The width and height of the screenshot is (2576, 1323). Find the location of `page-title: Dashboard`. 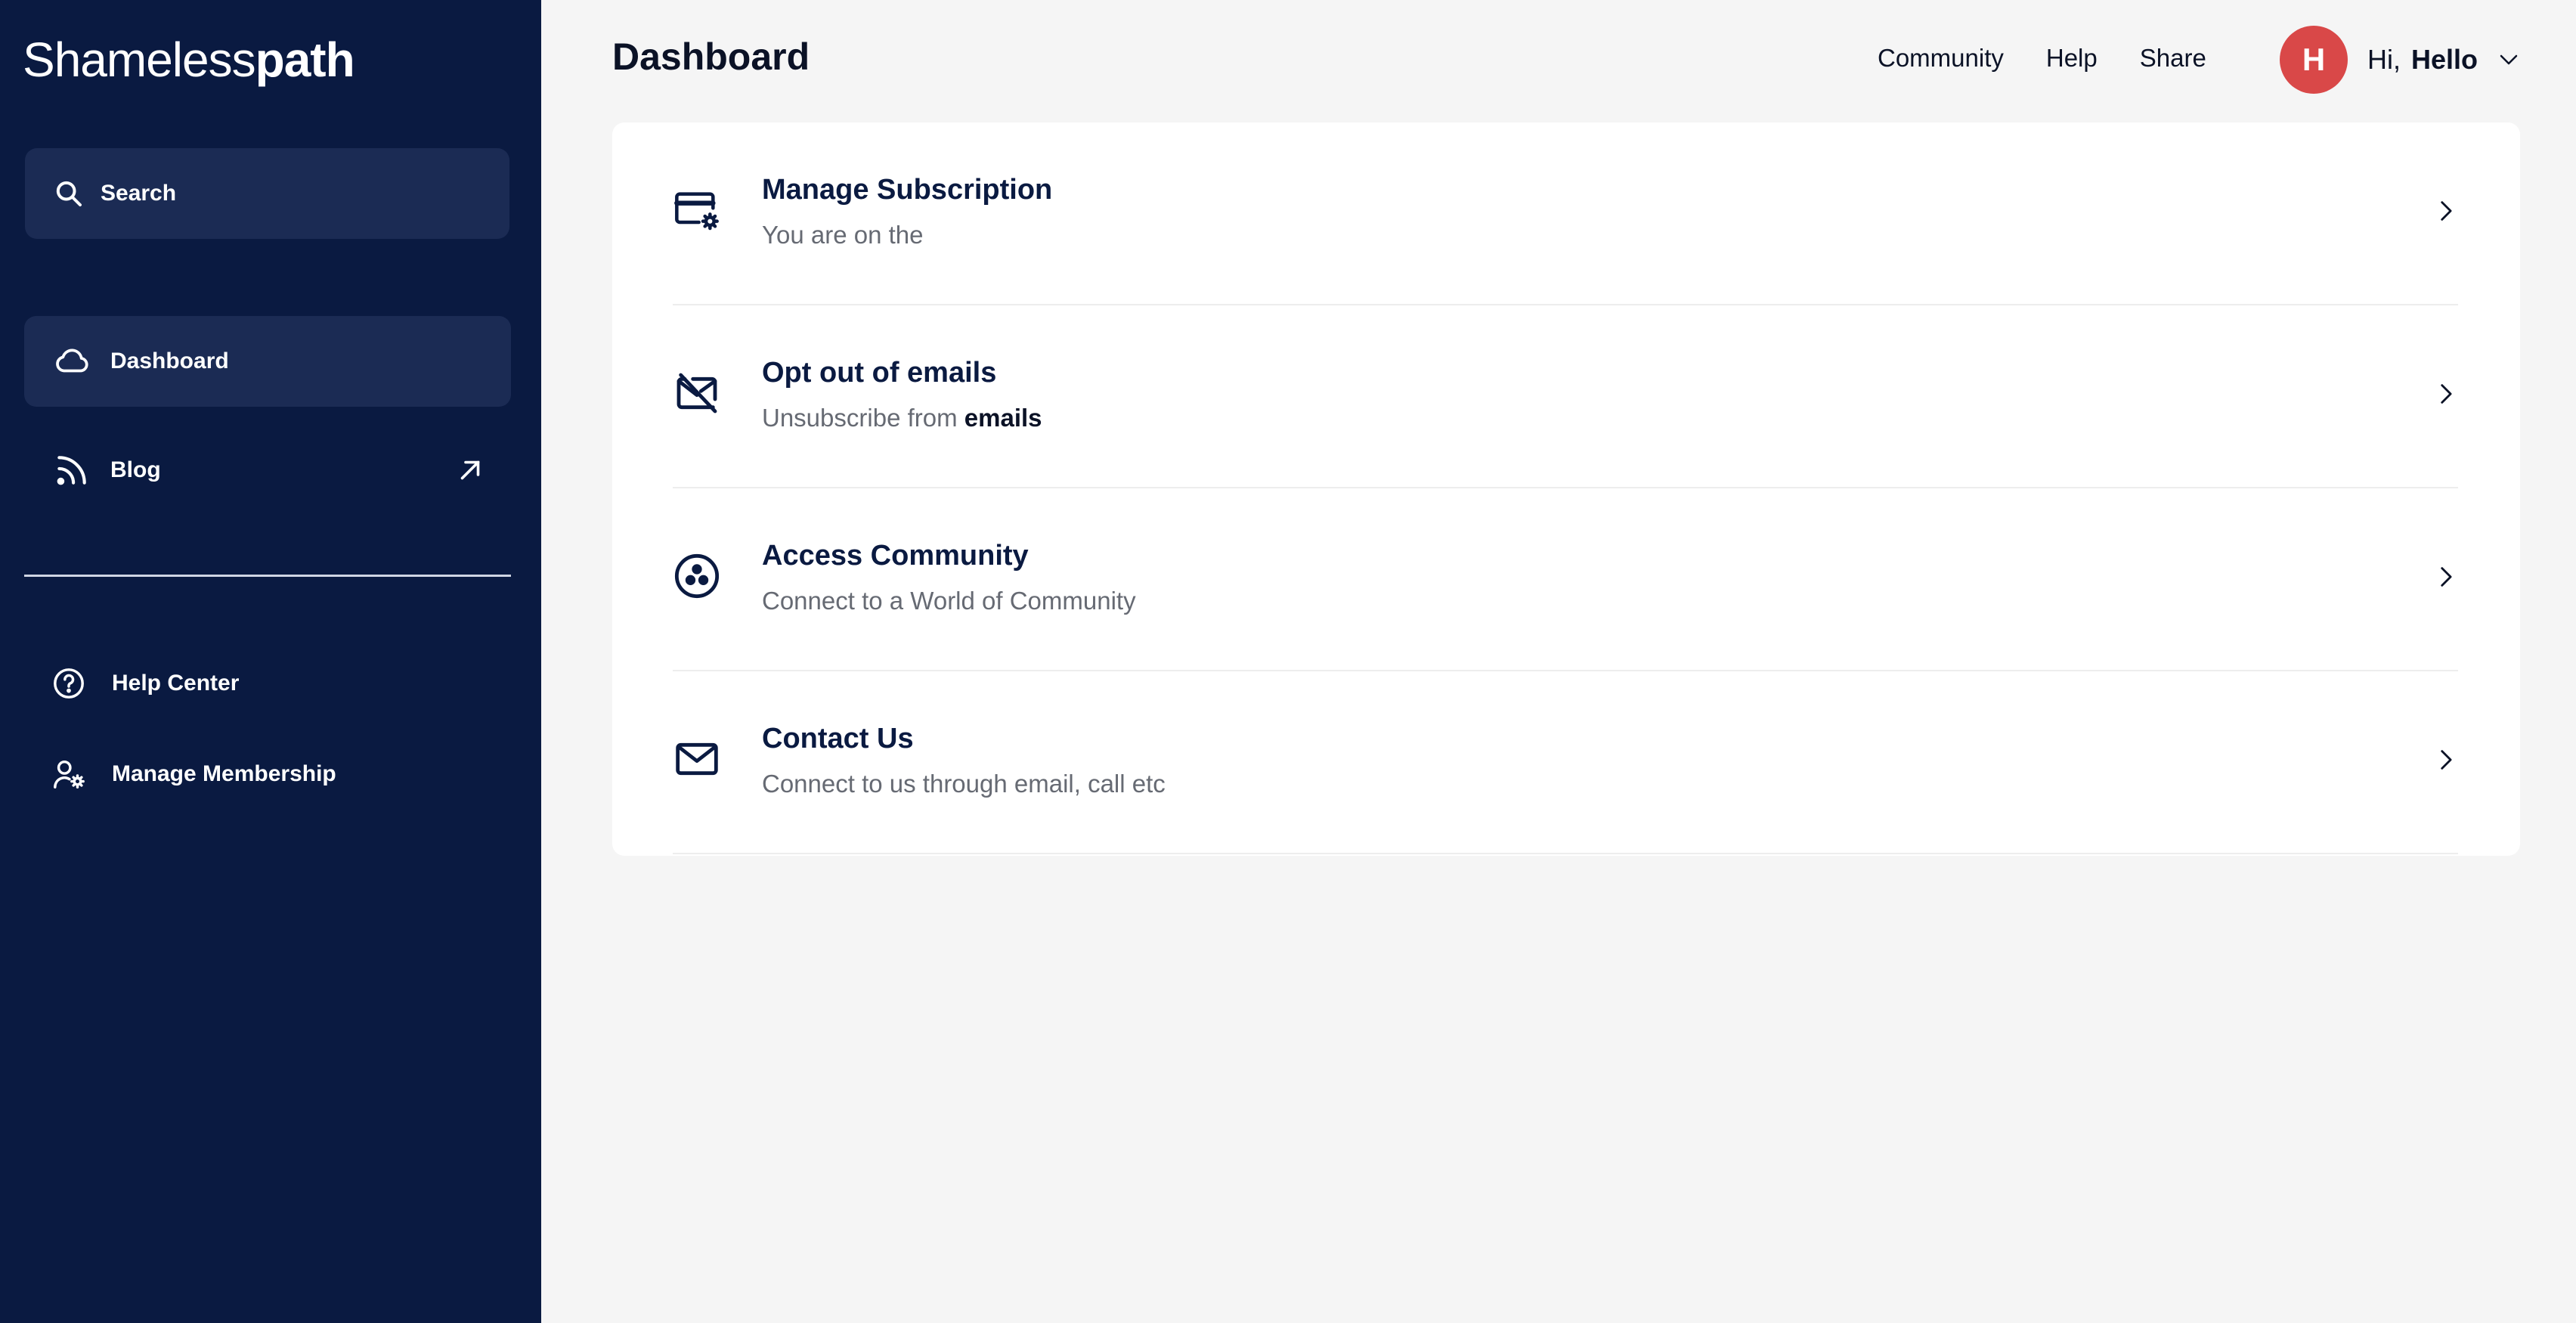

page-title: Dashboard is located at coordinates (711, 57).